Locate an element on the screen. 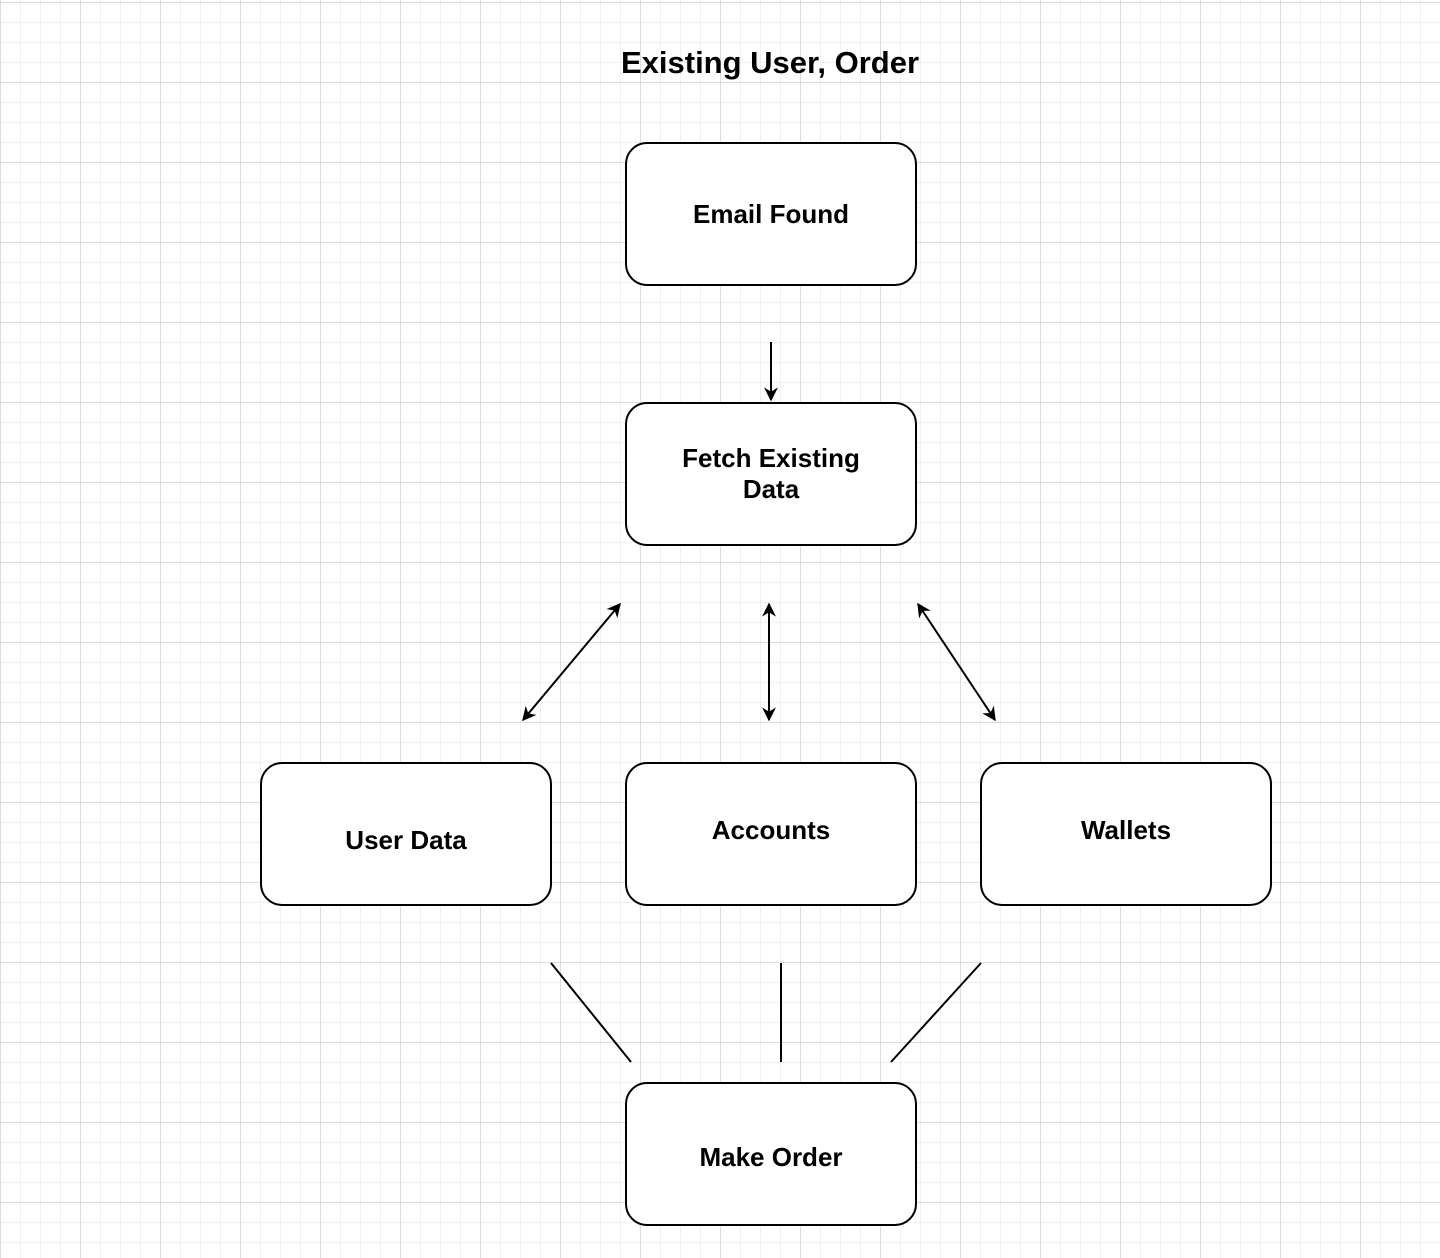 The width and height of the screenshot is (1440, 1258). node-email-found-label: Email Found is located at coordinates (771, 213).